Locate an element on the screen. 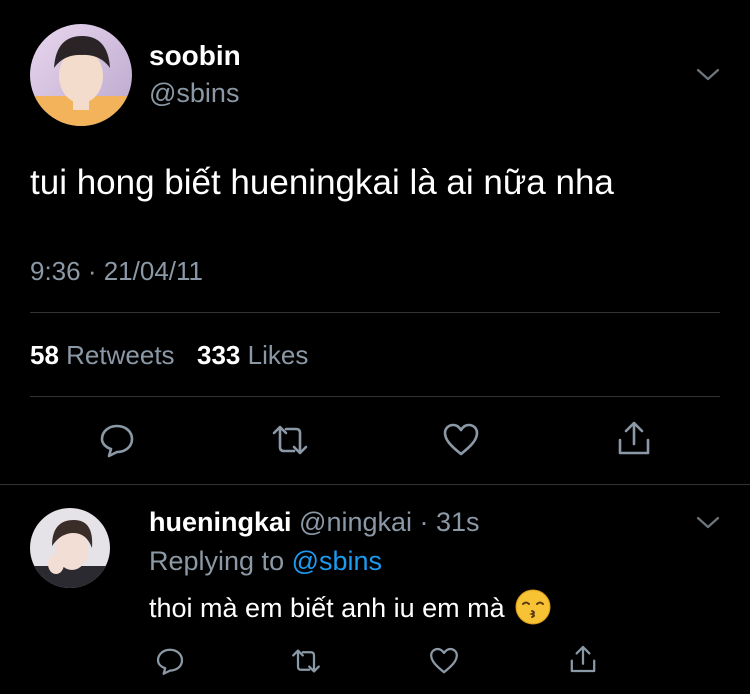 This screenshot has width=750, height=694. reply-text: thoi mà em biết anh iu em mà is located at coordinates (327, 608).